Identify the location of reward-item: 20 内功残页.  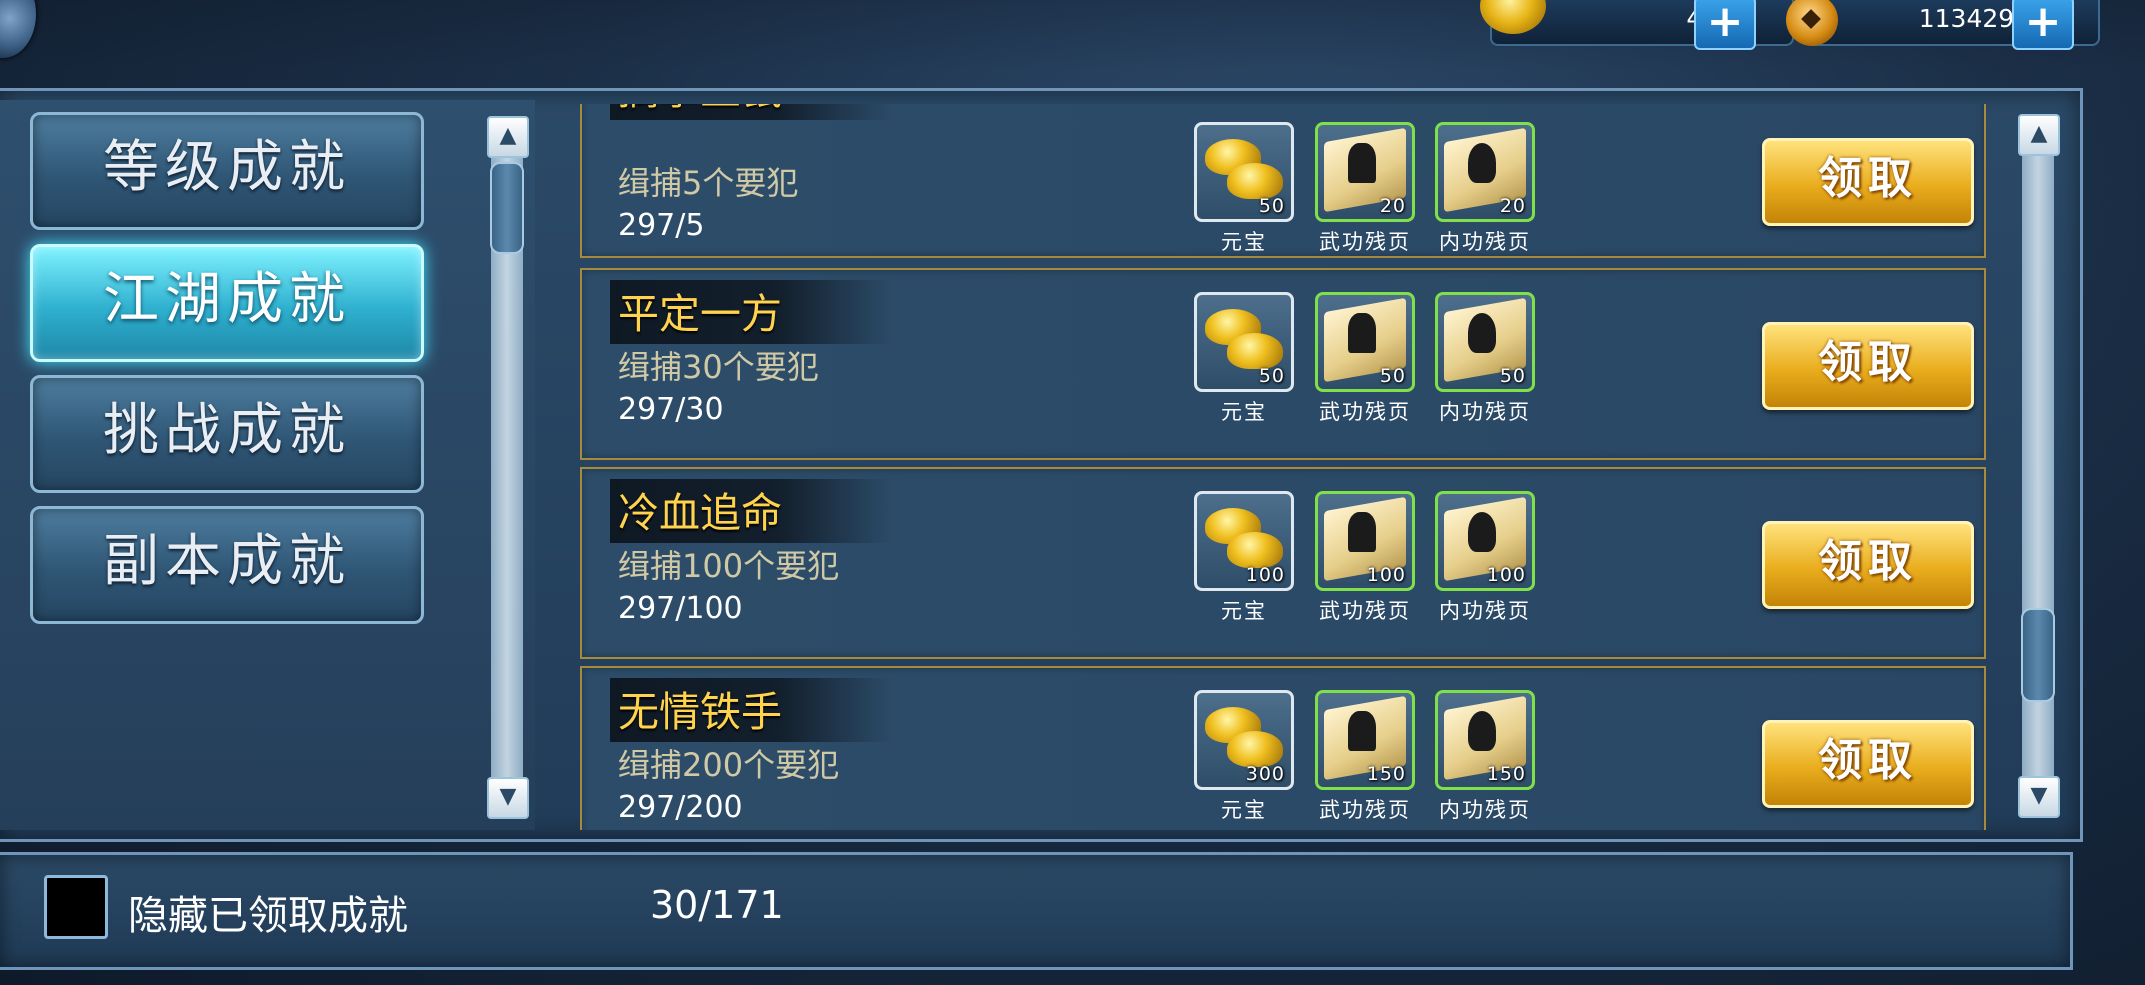
(1485, 189).